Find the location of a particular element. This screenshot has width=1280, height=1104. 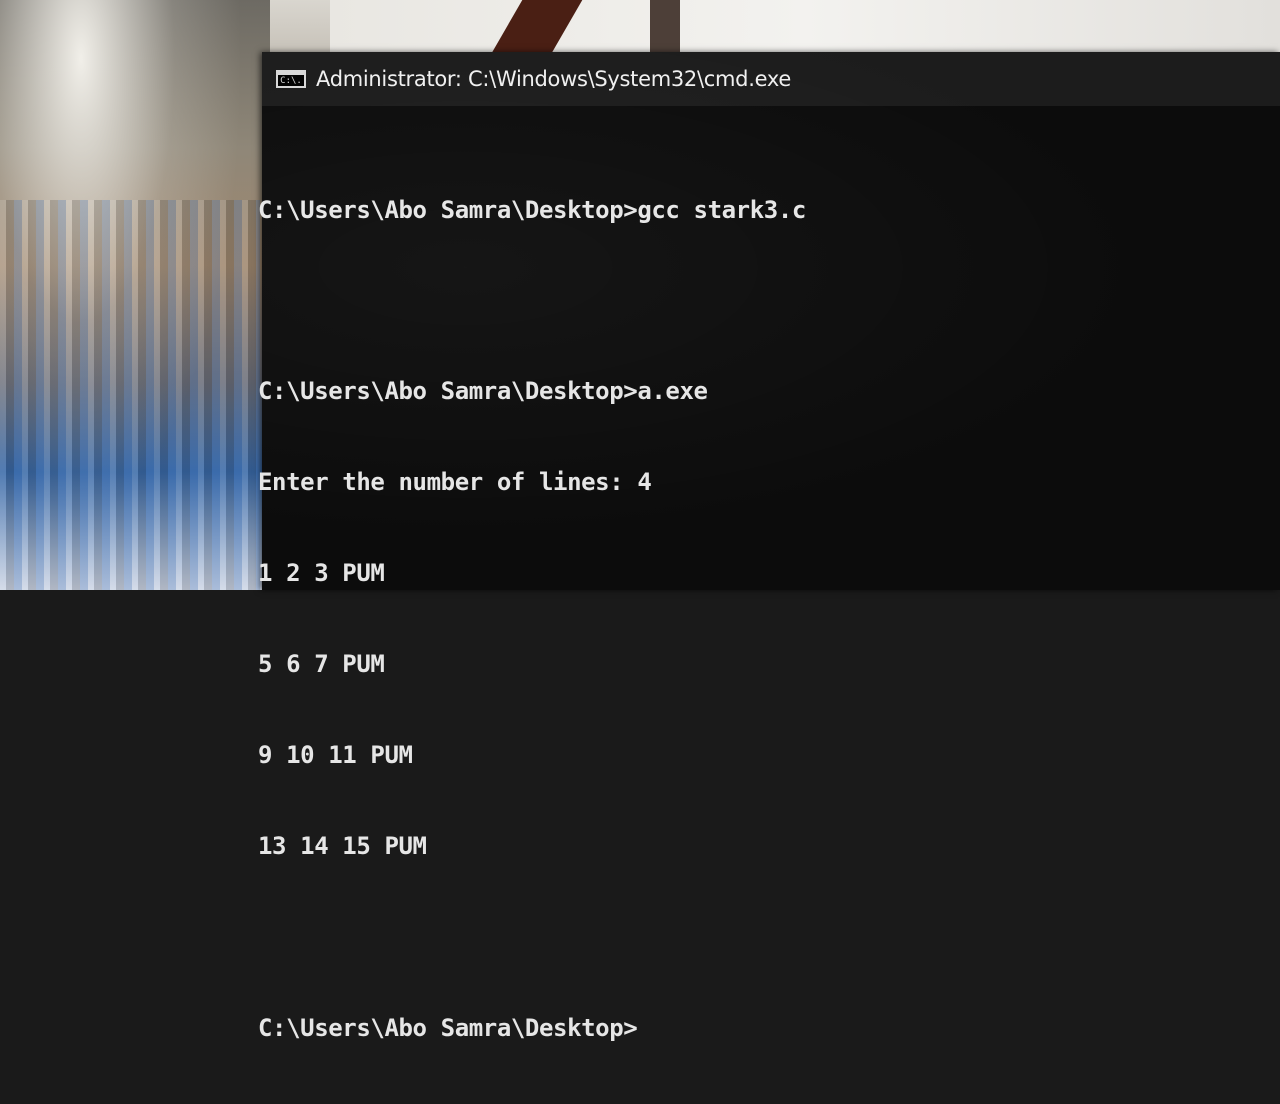

cmd-icon: C:\. is located at coordinates (291, 79).